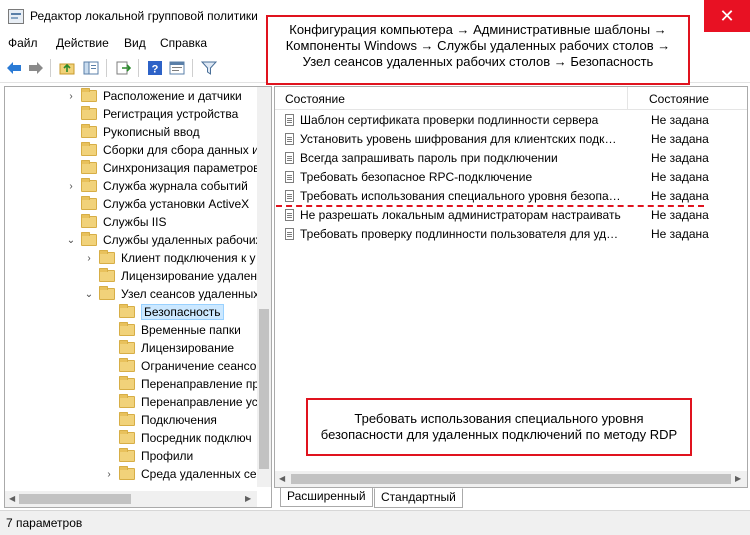 The image size is (750, 535). I want to click on tree-item: Подключения, so click(160, 420).